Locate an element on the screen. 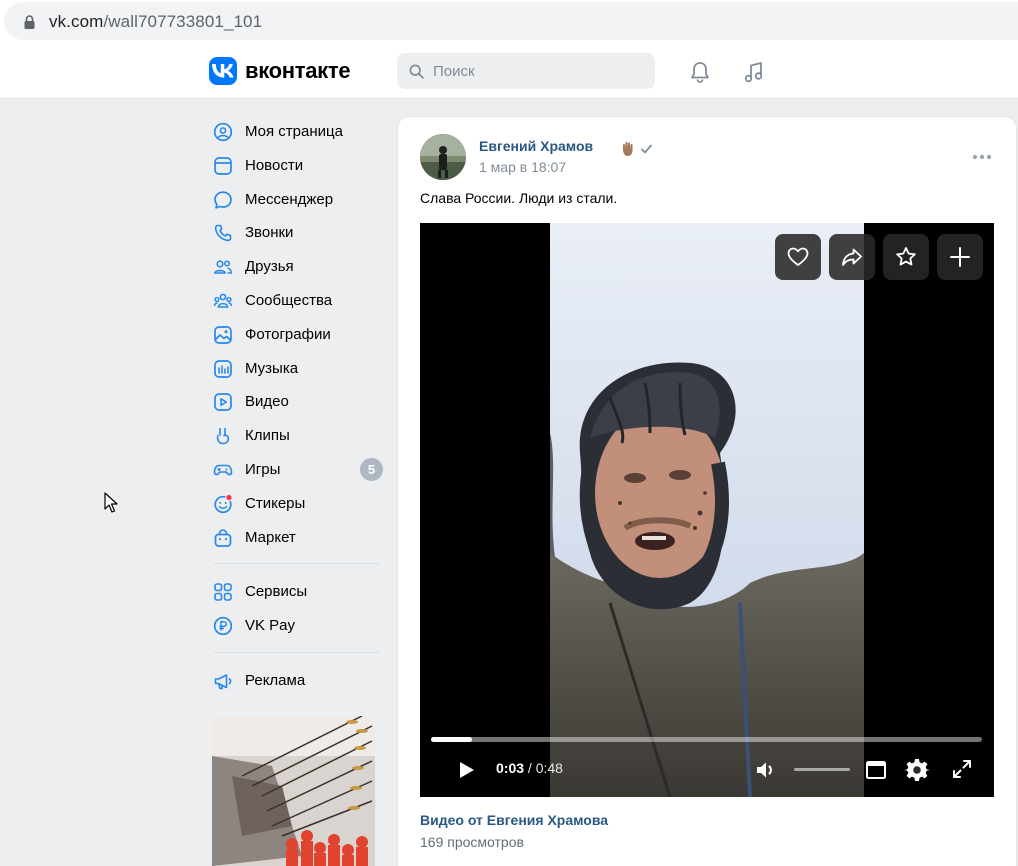  services-icon is located at coordinates (223, 592).